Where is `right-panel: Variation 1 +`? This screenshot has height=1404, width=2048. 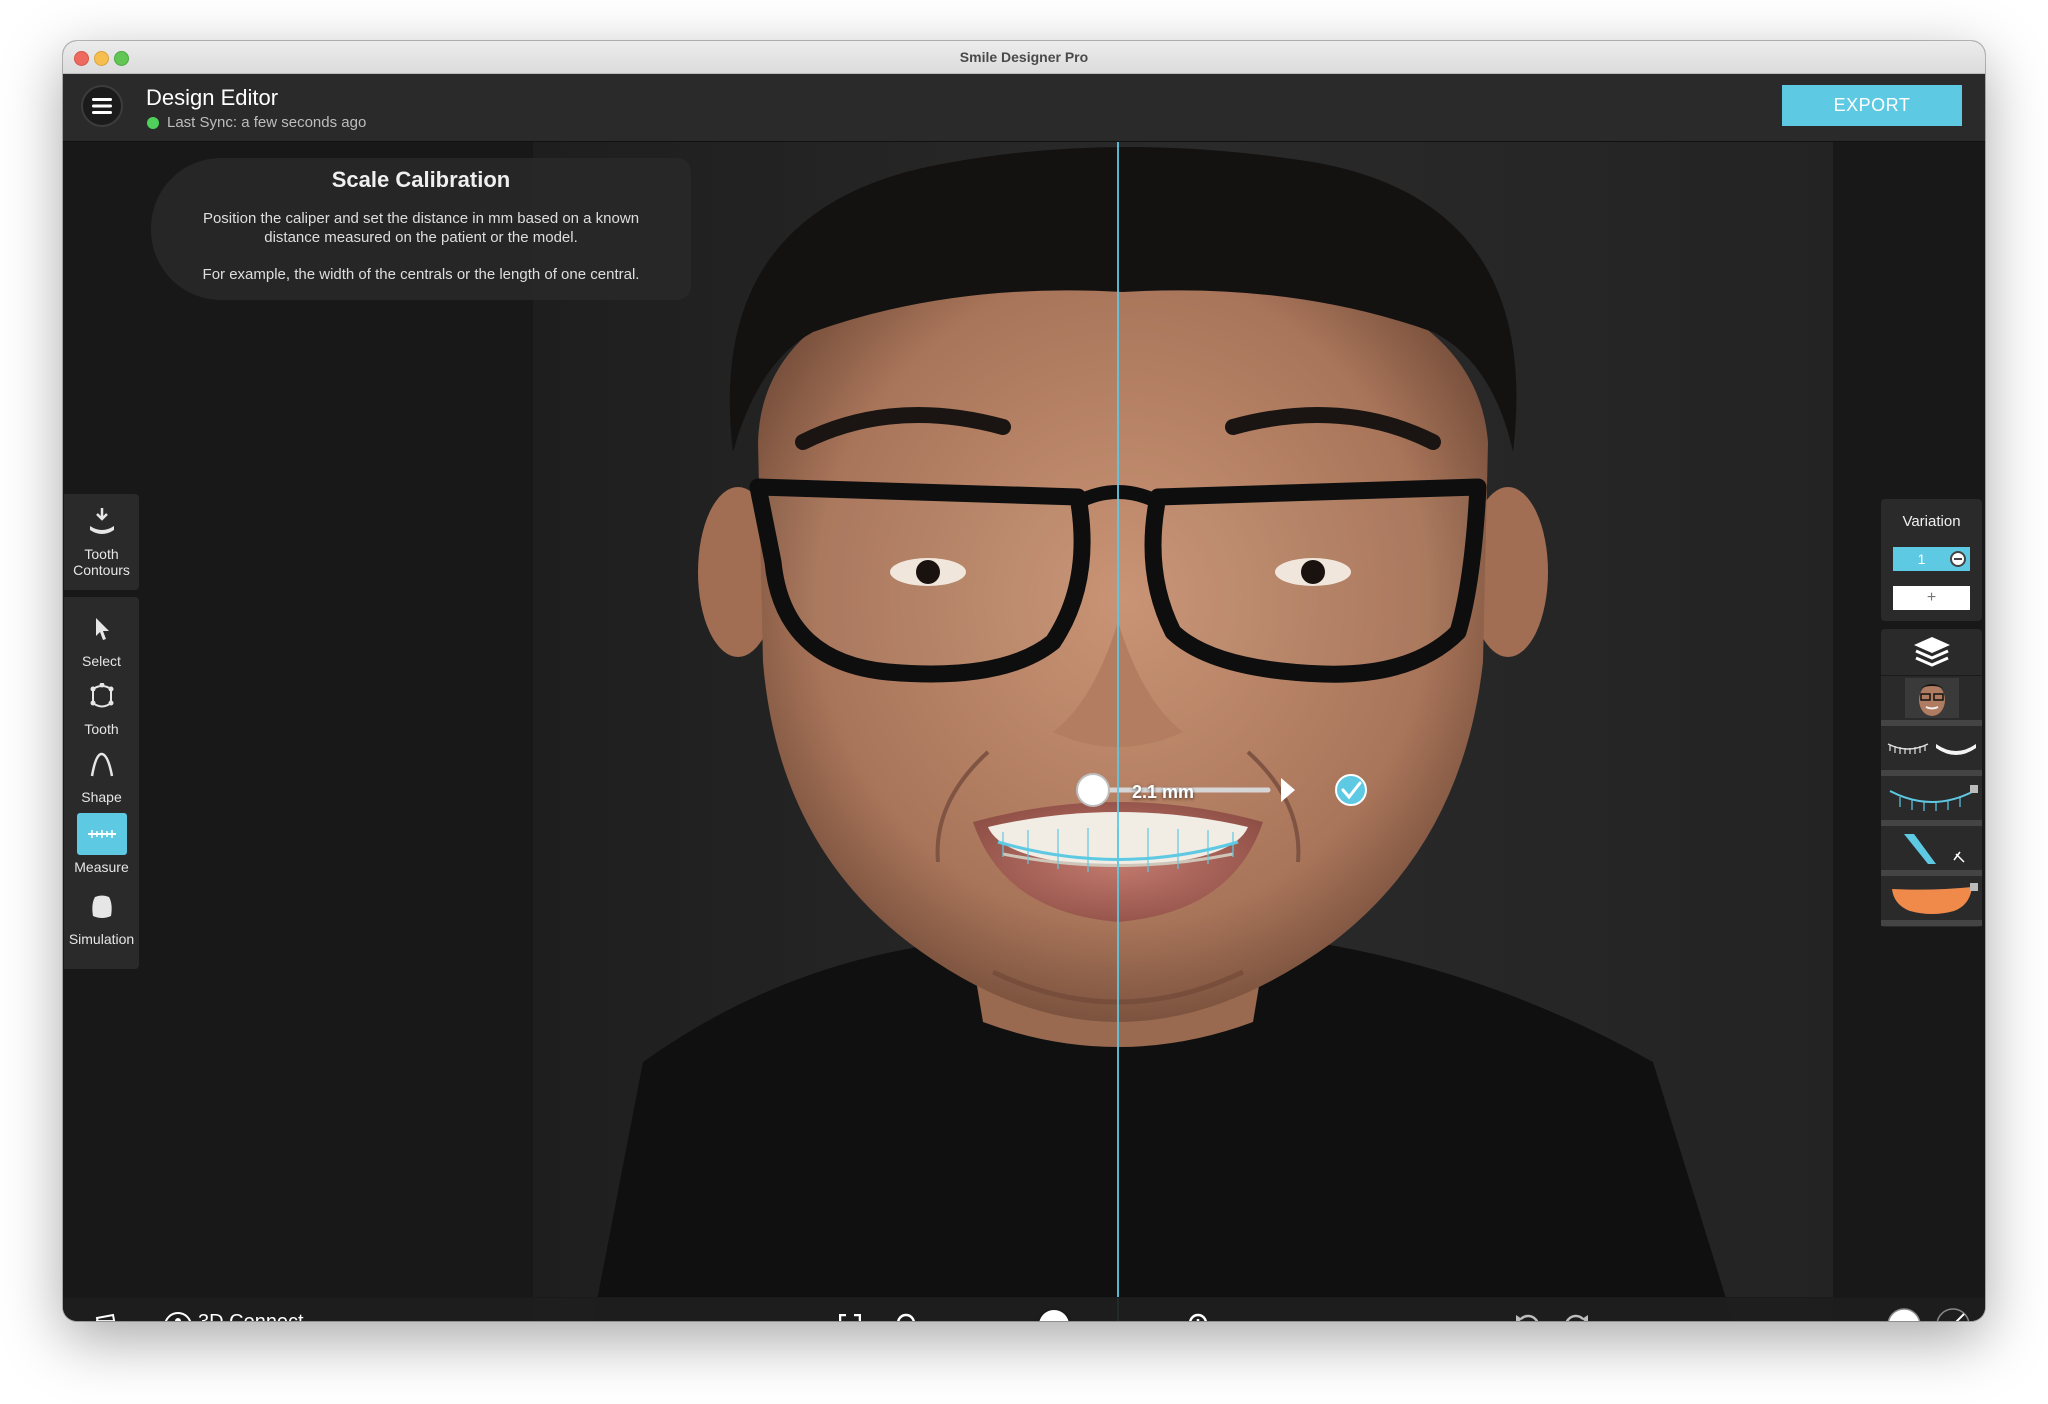 right-panel: Variation 1 + is located at coordinates (1931, 713).